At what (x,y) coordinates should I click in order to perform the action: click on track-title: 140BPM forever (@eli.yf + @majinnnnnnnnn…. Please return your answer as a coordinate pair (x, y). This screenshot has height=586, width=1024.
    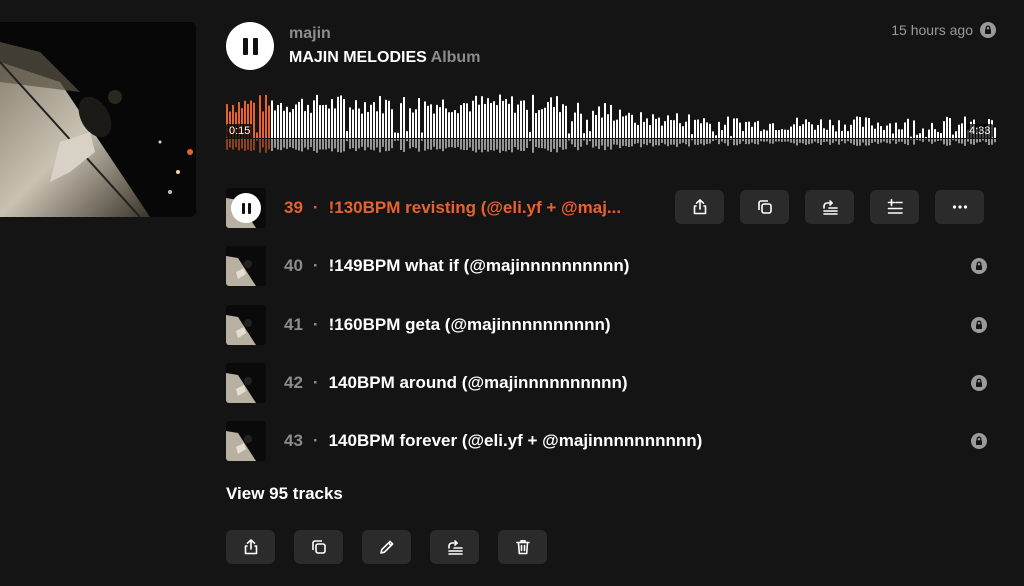
    Looking at the image, I should click on (516, 441).